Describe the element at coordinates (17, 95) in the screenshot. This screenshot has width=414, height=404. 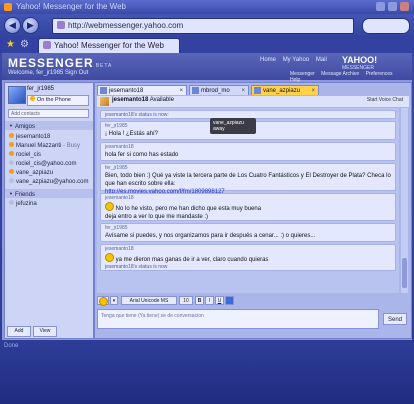
I see `my-avatar` at that location.